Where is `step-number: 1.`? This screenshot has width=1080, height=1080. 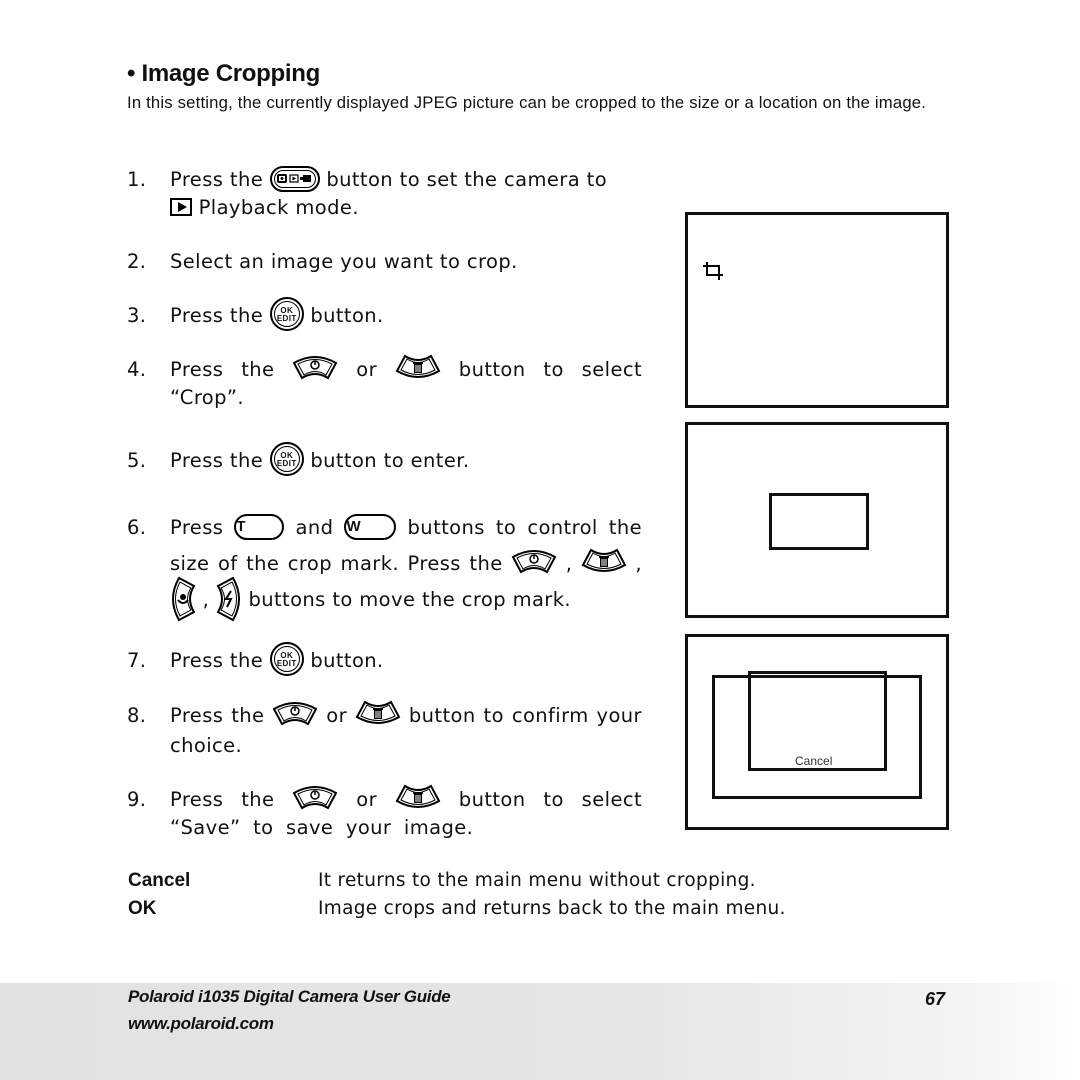 step-number: 1. is located at coordinates (137, 179).